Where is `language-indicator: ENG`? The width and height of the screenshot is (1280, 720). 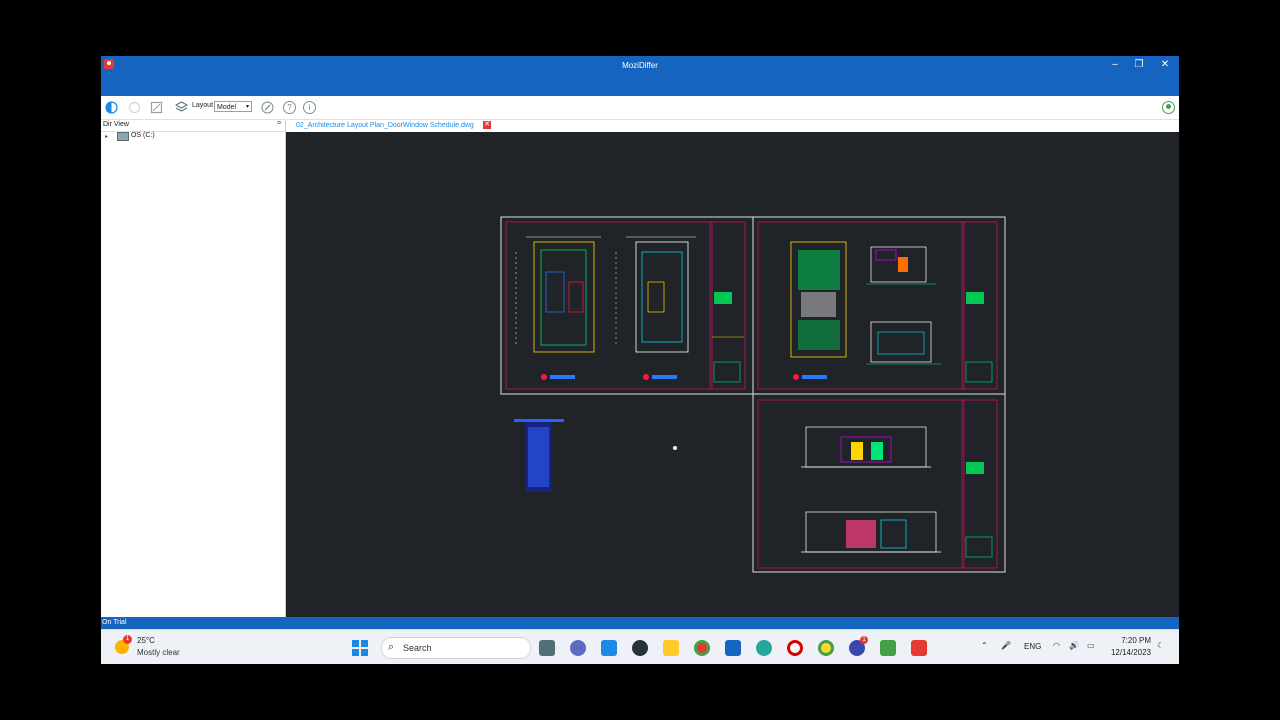 language-indicator: ENG is located at coordinates (1032, 646).